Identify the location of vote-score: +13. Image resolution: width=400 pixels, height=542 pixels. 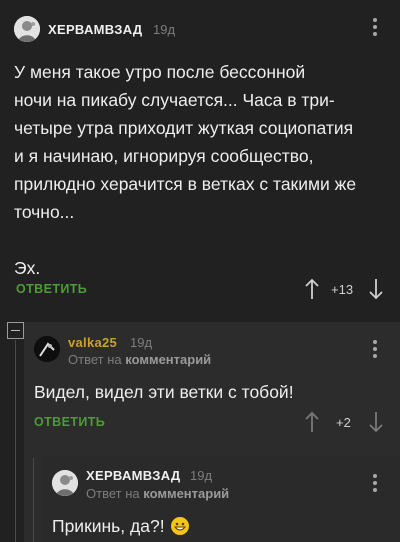
(342, 289).